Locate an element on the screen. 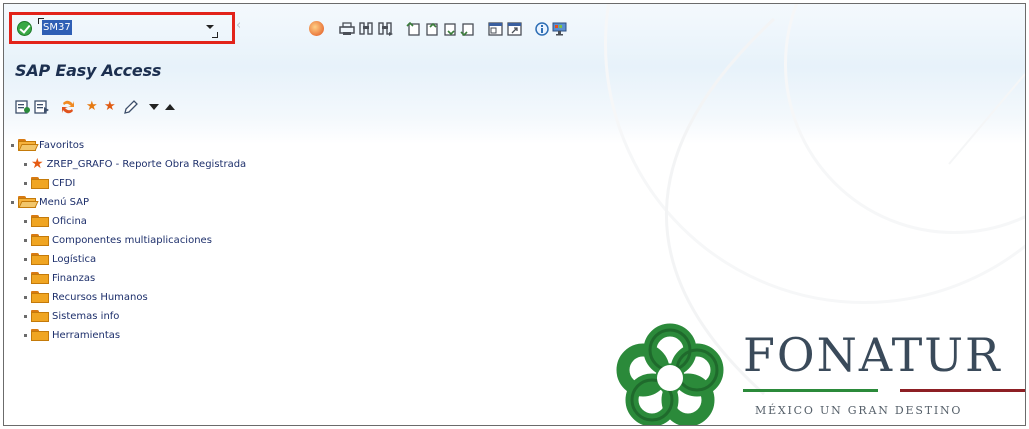  tree-node-sap-menu: Menú SAP is located at coordinates (50, 202).